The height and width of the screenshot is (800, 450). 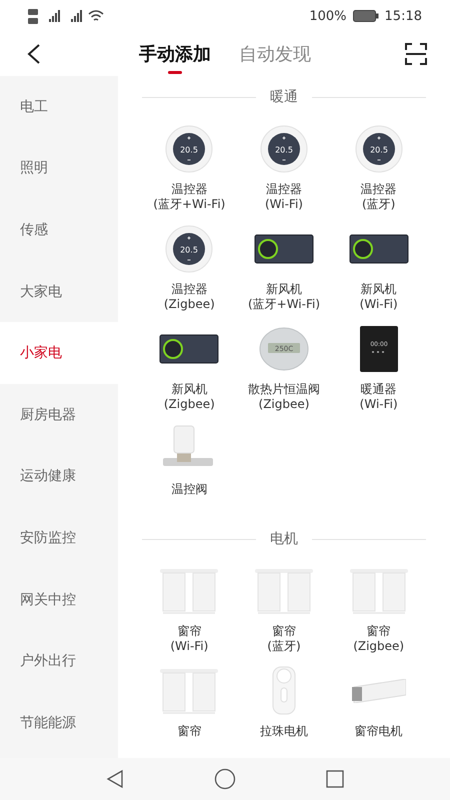 What do you see at coordinates (189, 197) in the screenshot?
I see `device-name: 温控器 (蓝牙+Wi-Fi)` at bounding box center [189, 197].